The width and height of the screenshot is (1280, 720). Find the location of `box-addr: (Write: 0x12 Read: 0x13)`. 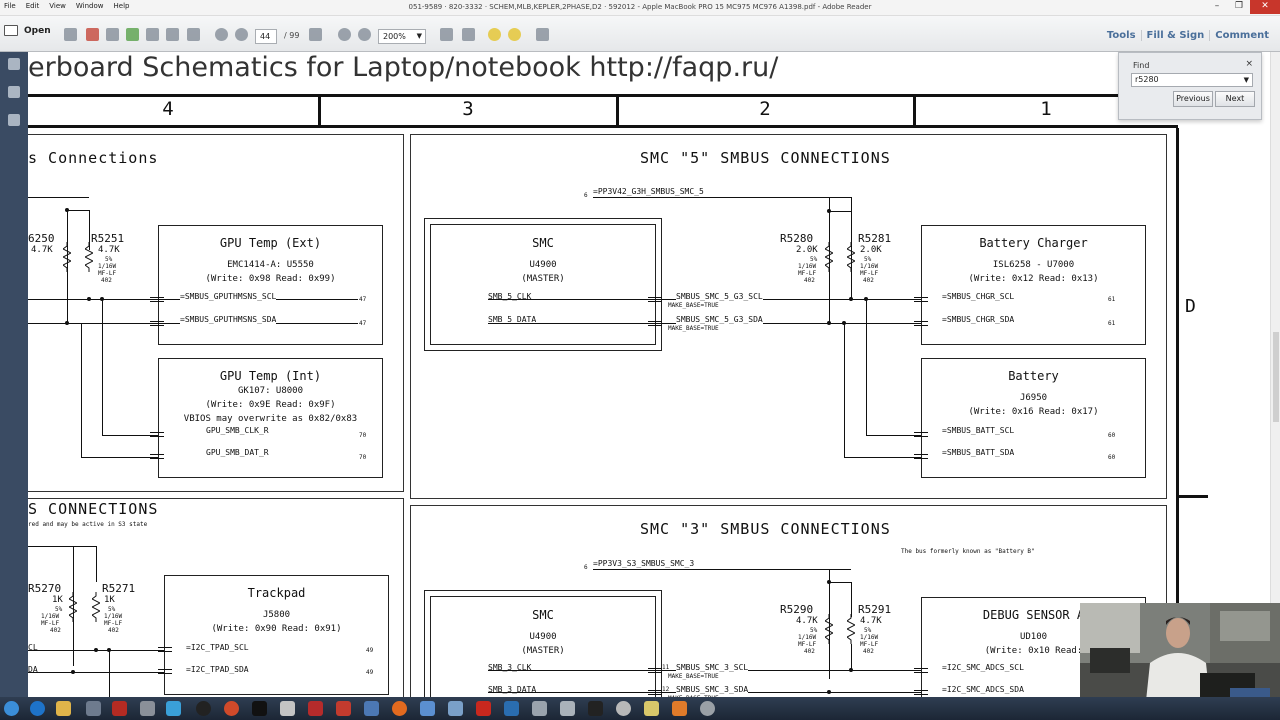

box-addr: (Write: 0x12 Read: 0x13) is located at coordinates (1033, 279).